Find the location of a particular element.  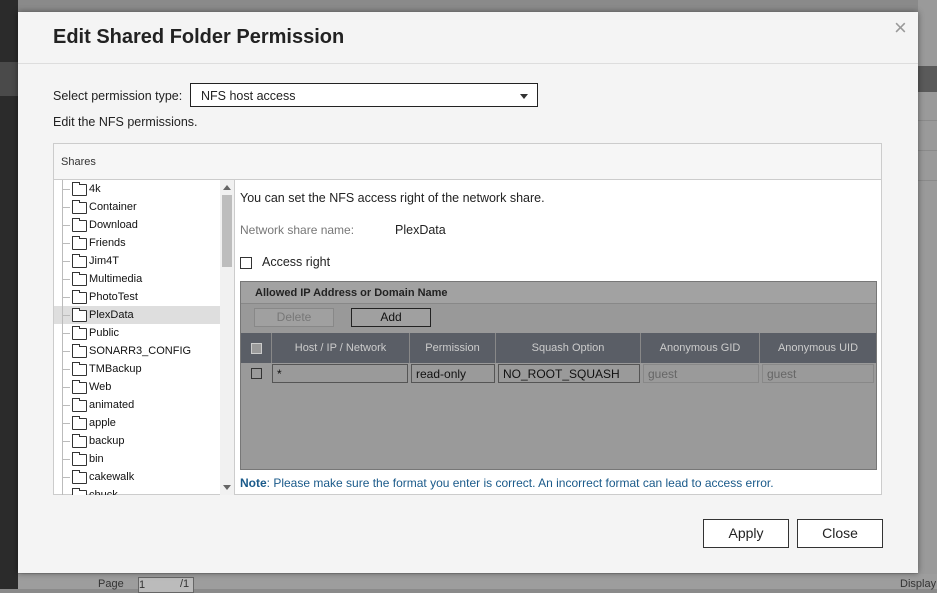

folder-item: 4k is located at coordinates (144, 189).